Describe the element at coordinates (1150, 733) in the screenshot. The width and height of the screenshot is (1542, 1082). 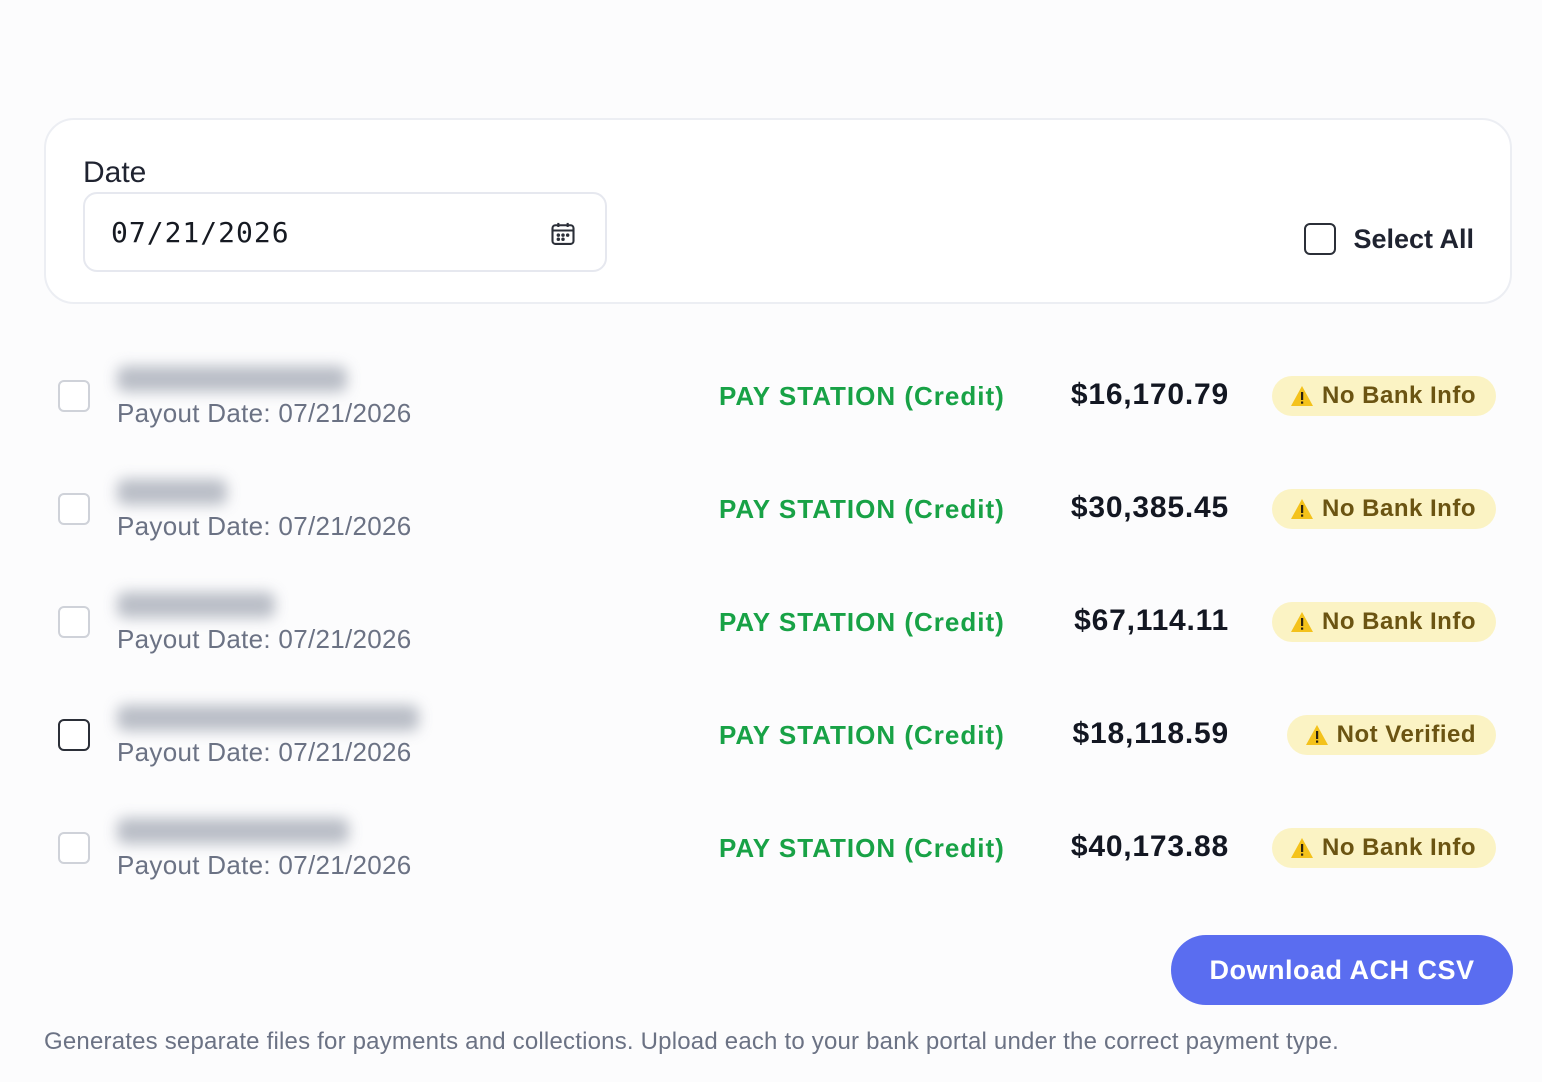
I see `payout-amount: $18,118.59` at that location.